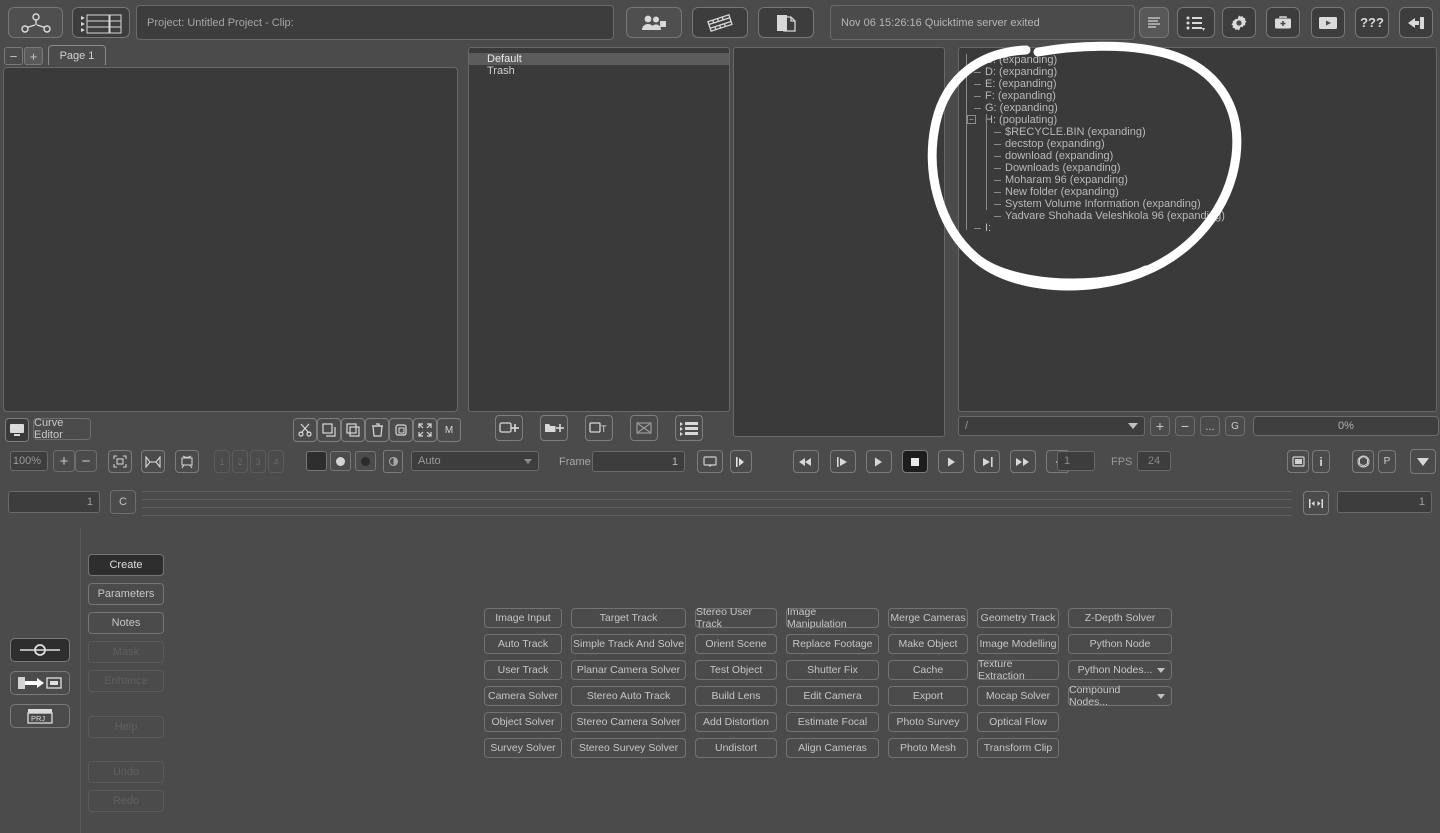  What do you see at coordinates (1201, 168) in the screenshot?
I see `file-tree-row: Downloads (expanding)` at bounding box center [1201, 168].